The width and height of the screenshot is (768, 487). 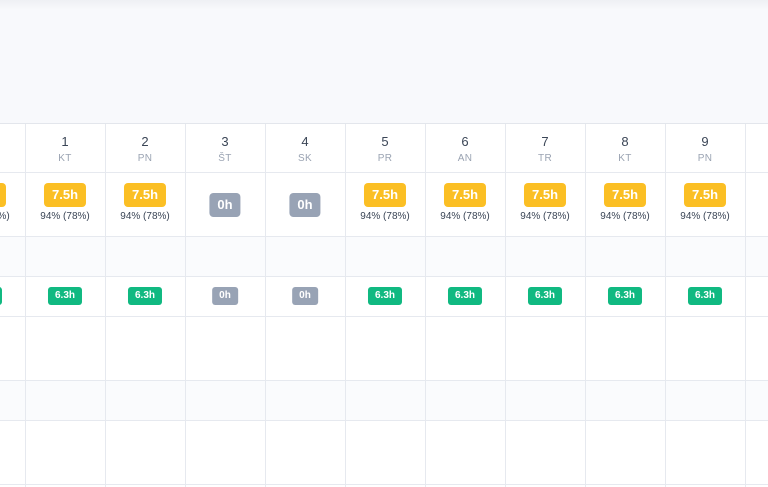 I want to click on day-header: 2 PN, so click(x=145, y=148).